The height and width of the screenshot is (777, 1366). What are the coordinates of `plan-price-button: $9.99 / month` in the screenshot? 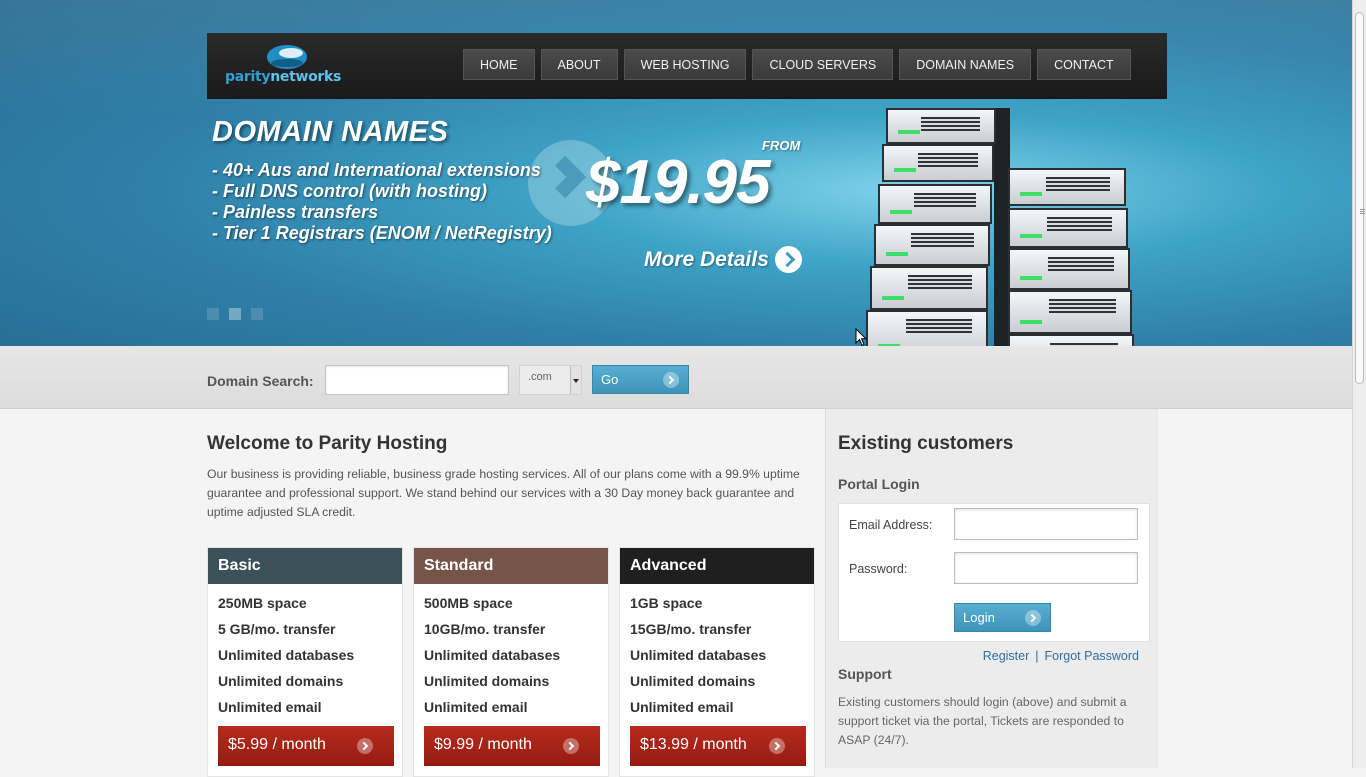 It's located at (512, 746).